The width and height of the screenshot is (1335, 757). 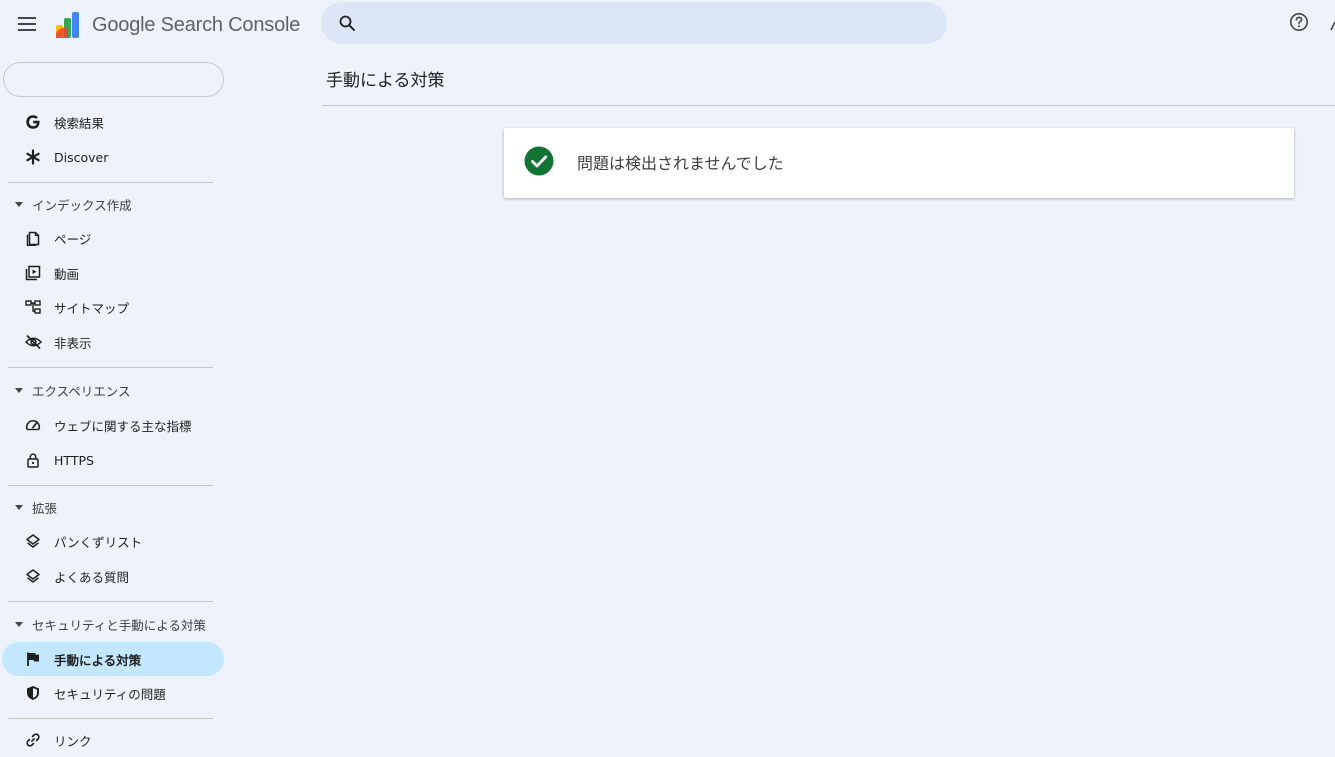 What do you see at coordinates (1332, 24) in the screenshot?
I see `notification-icon` at bounding box center [1332, 24].